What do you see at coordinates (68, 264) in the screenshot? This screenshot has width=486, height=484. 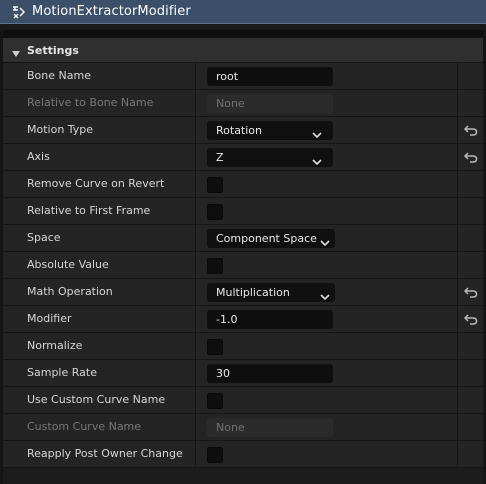 I see `property-label: Absolute Value` at bounding box center [68, 264].